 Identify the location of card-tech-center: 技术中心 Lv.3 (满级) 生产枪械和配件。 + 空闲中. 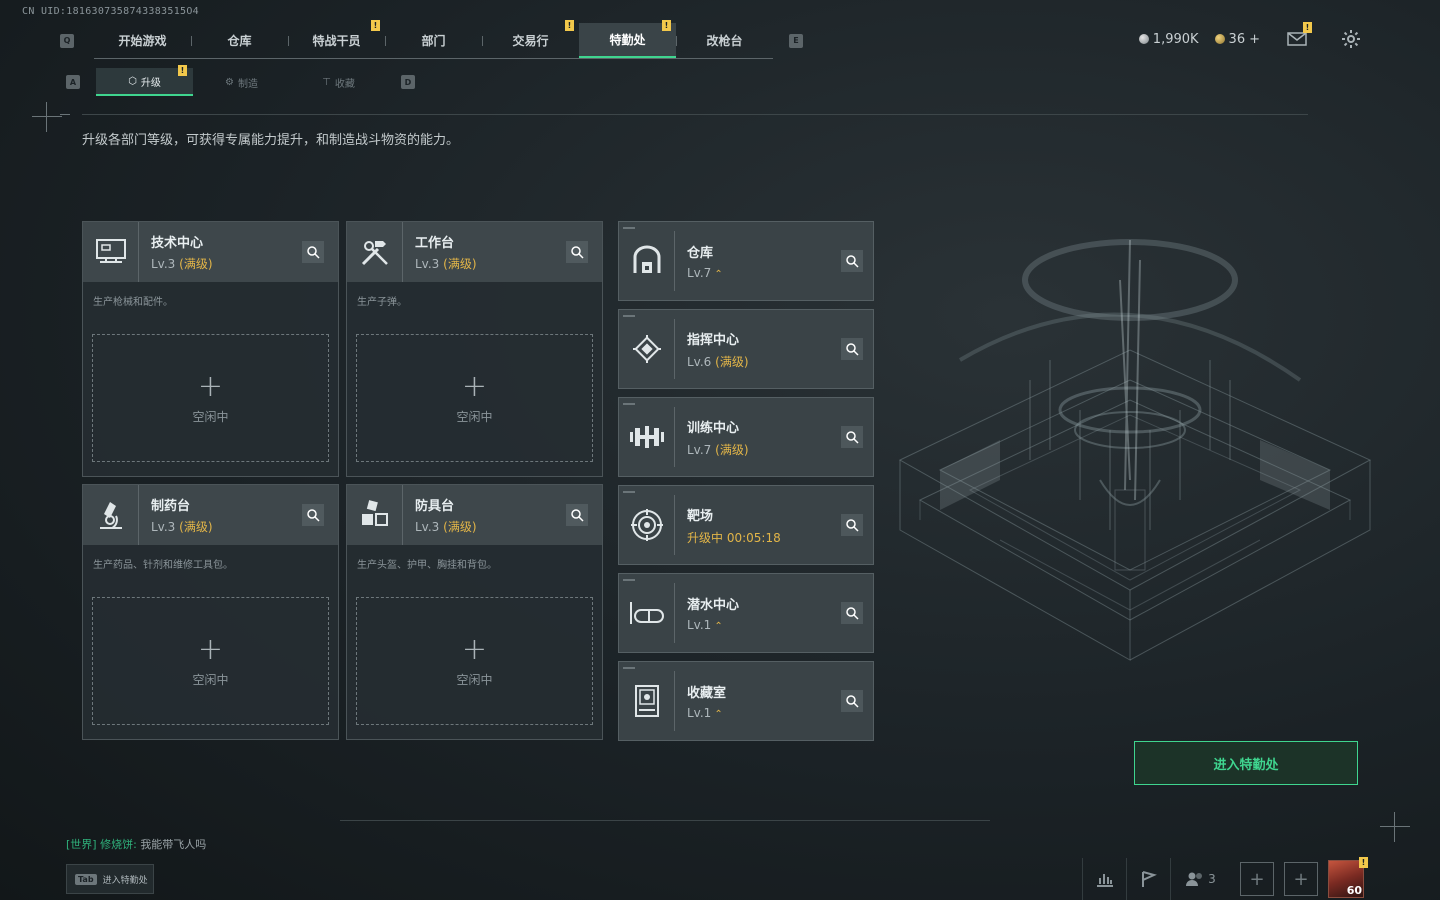
(210, 349).